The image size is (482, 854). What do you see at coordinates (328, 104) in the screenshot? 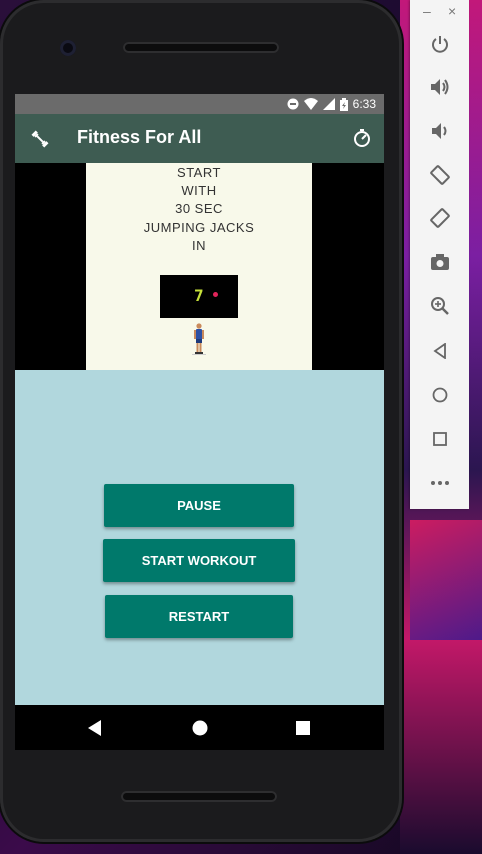
I see `signal-icon` at bounding box center [328, 104].